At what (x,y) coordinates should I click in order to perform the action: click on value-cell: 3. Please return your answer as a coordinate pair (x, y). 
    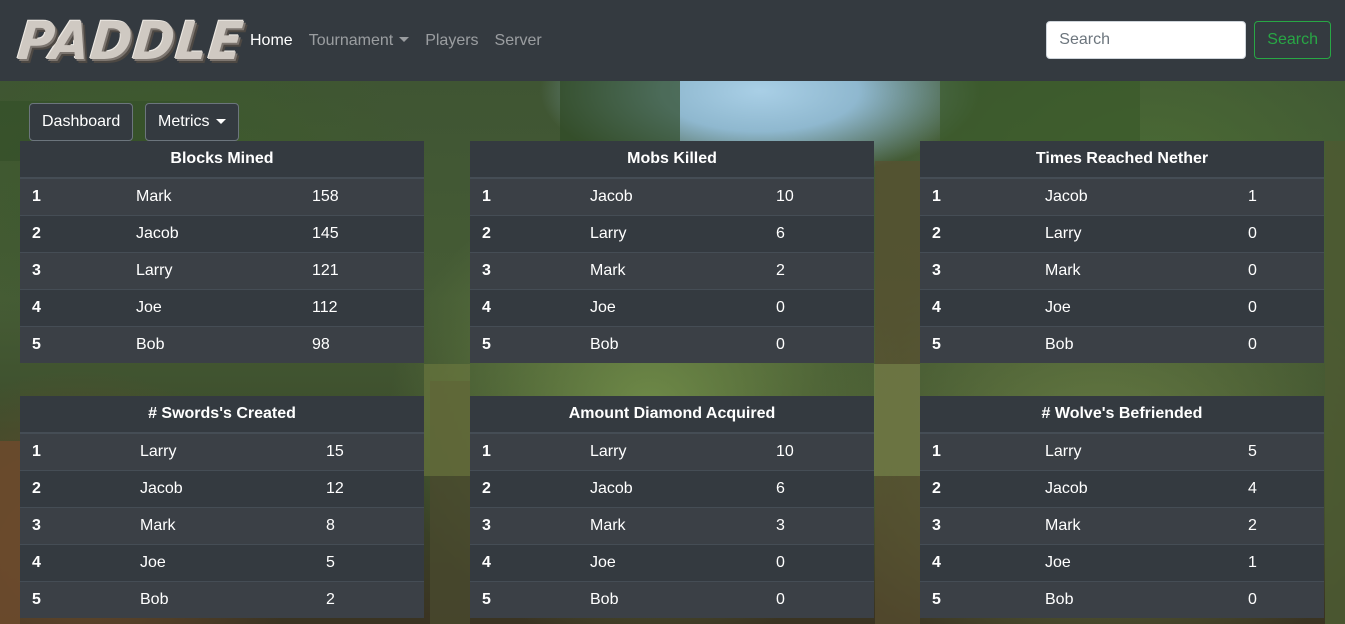
    Looking at the image, I should click on (819, 525).